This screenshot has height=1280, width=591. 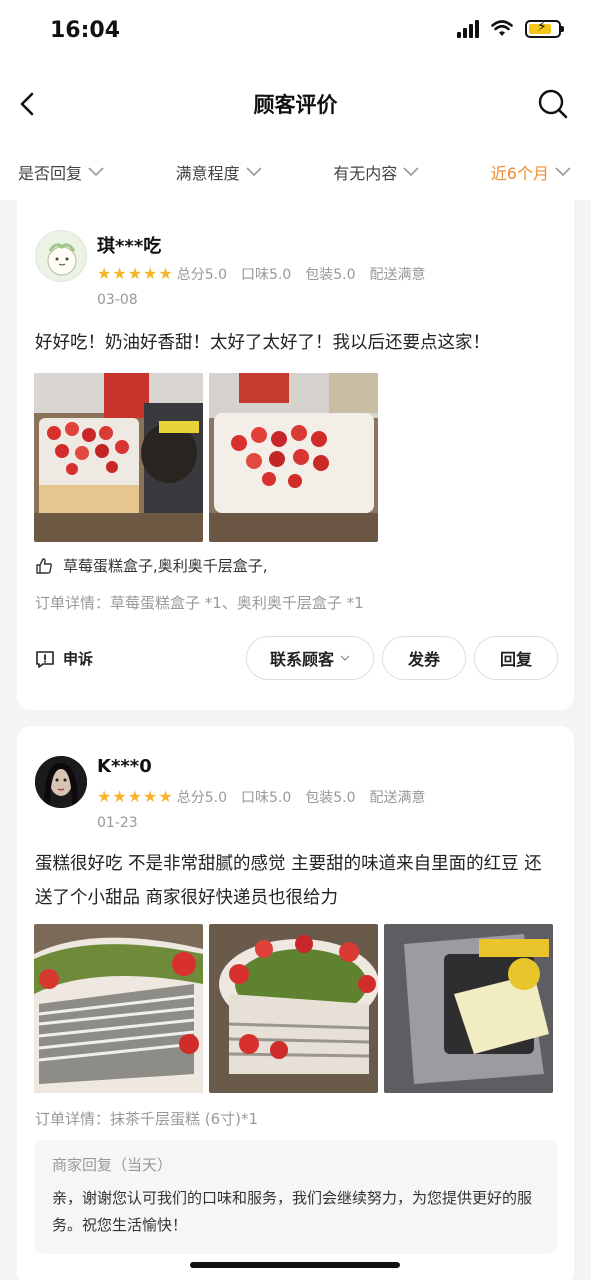 I want to click on status-bar: 16:04 ⚡, so click(x=295, y=32).